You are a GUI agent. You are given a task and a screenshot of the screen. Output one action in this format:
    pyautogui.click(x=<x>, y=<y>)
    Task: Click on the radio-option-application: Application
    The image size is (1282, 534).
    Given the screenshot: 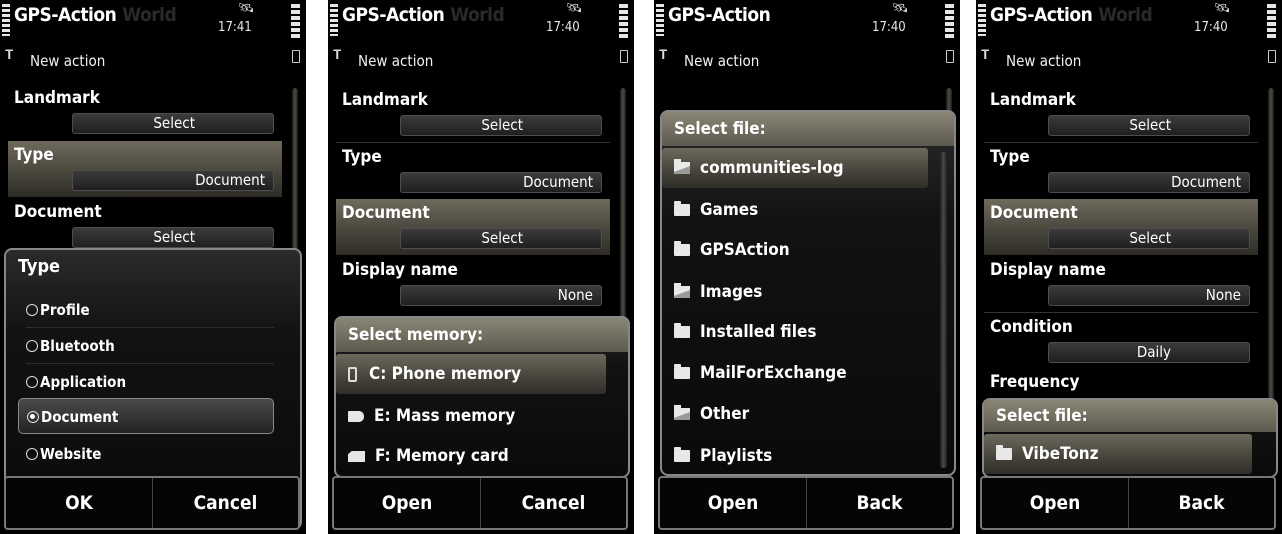 What is the action you would take?
    pyautogui.click(x=150, y=382)
    